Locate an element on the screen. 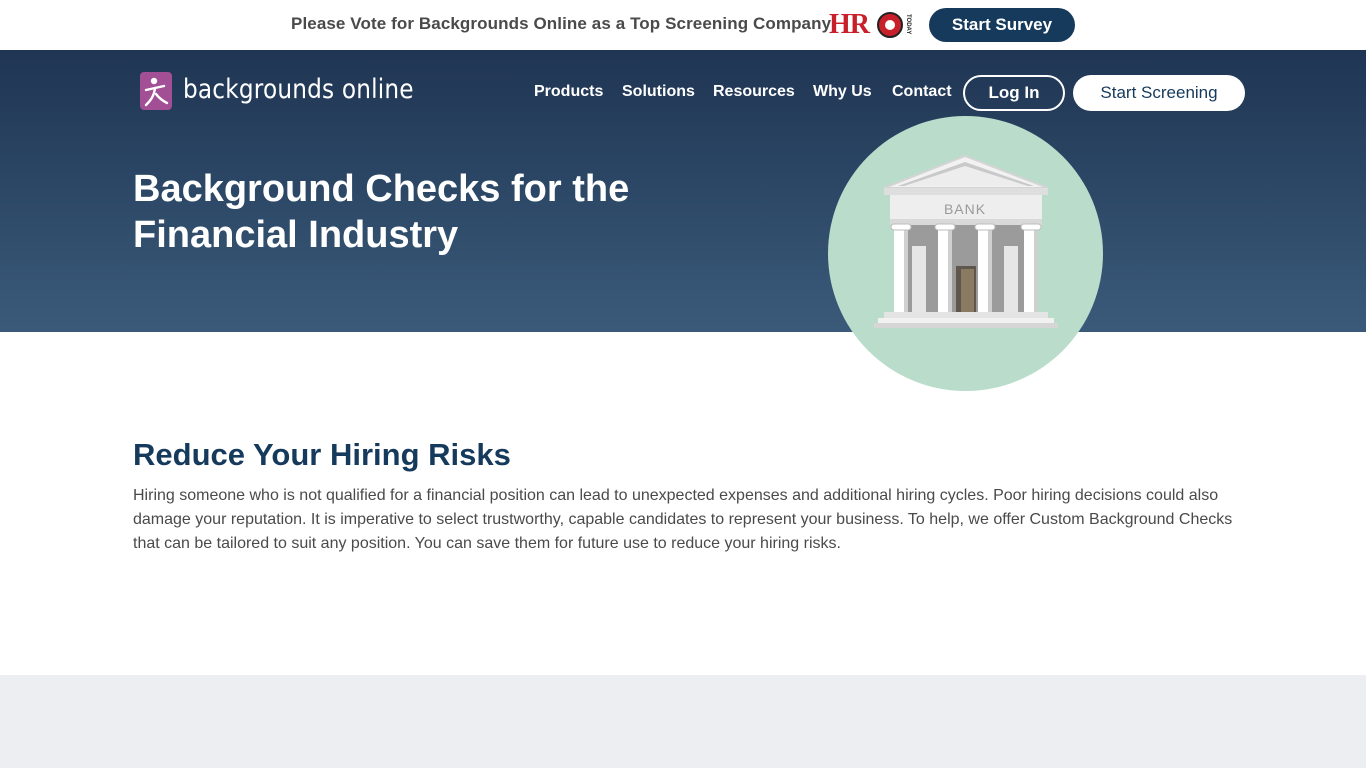 The image size is (1366, 768). section-heading: Reduce Your Hiring Risks is located at coordinates (322, 454).